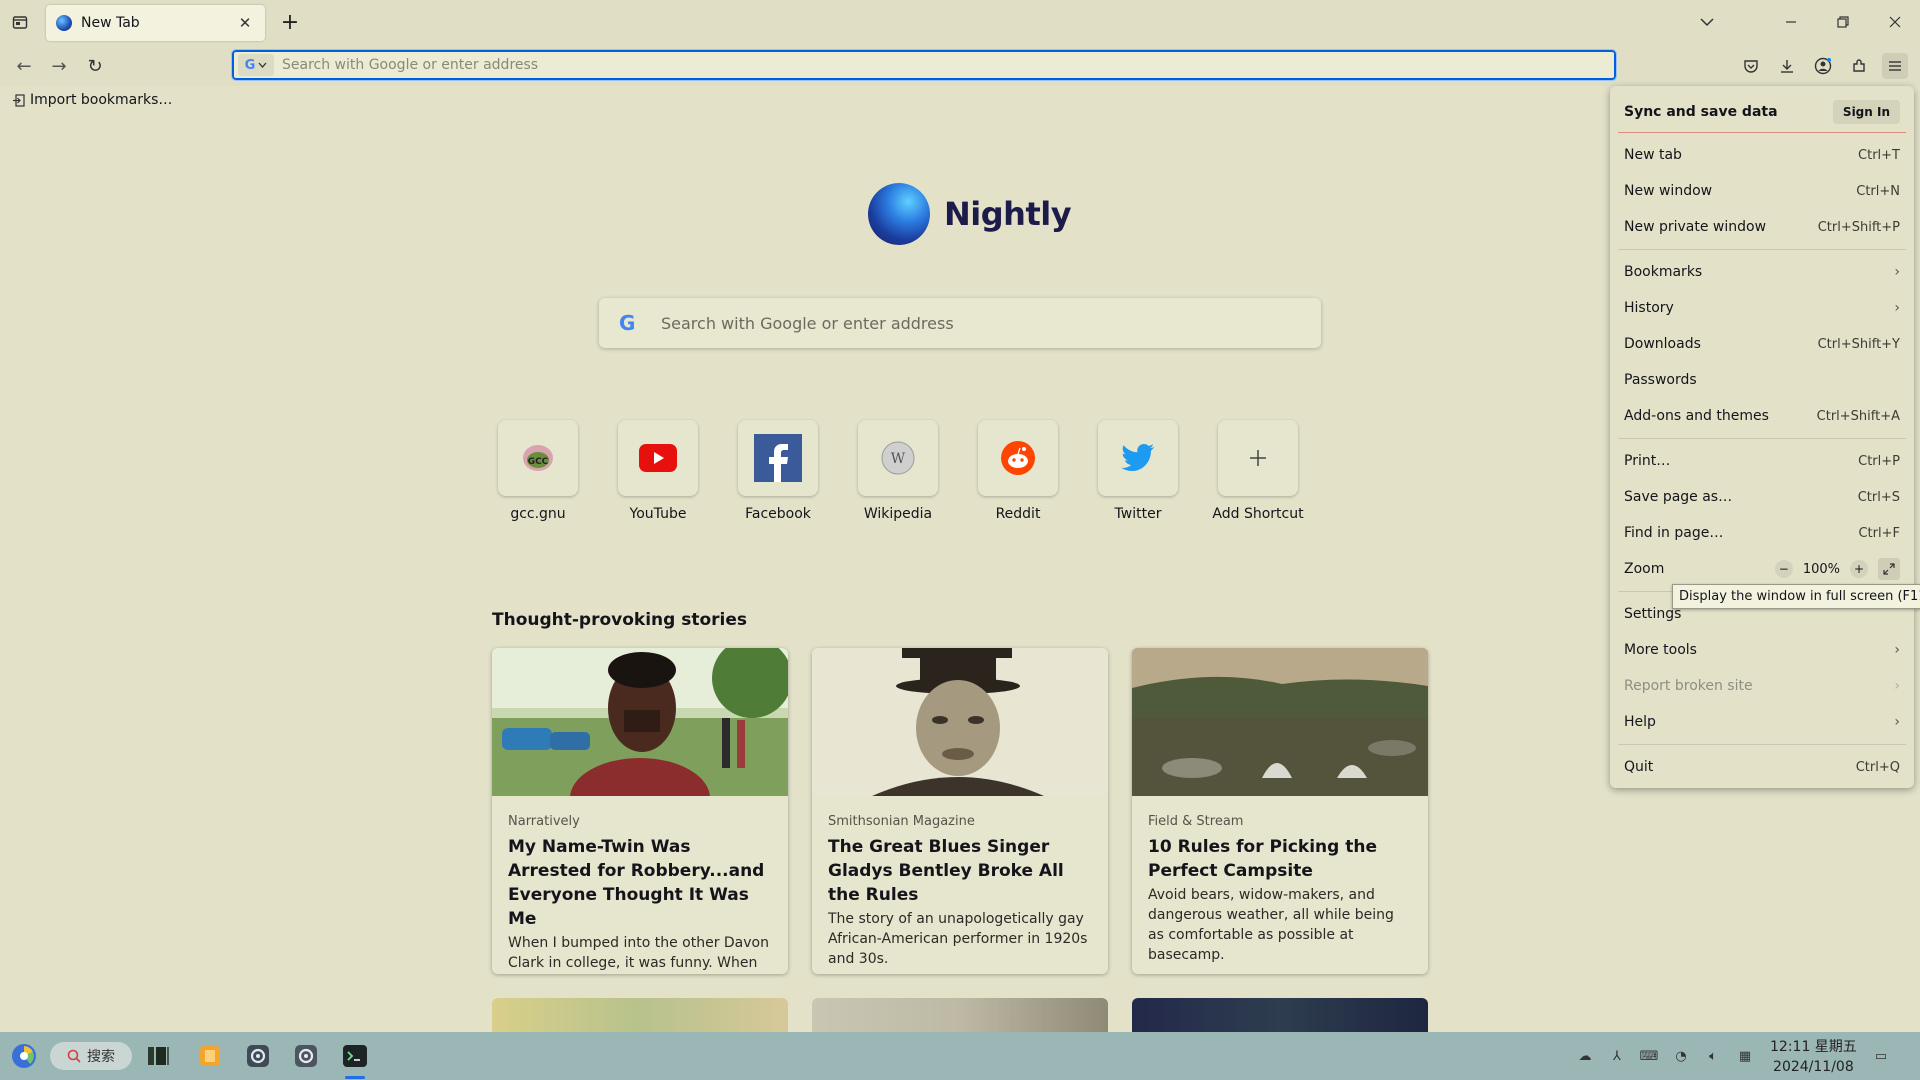  Describe the element at coordinates (74, 1056) in the screenshot. I see `search-icon` at that location.